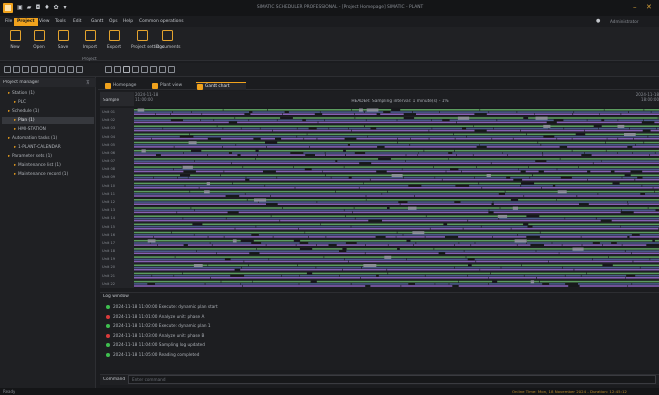 The height and width of the screenshot is (395, 659). What do you see at coordinates (52, 69) in the screenshot?
I see `refresh-icon` at bounding box center [52, 69].